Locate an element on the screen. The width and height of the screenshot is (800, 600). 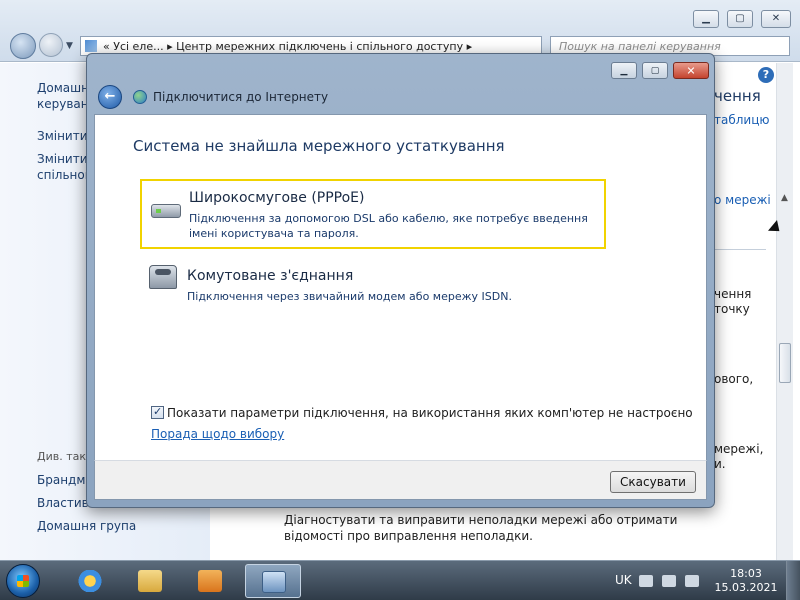
taskbar-app-network is located at coordinates (273, 581).